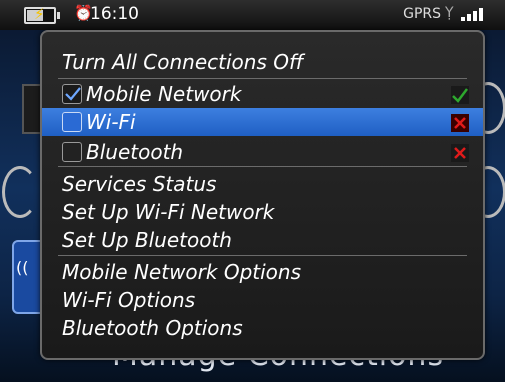 This screenshot has height=382, width=505. I want to click on network-type: GPRS, so click(422, 14).